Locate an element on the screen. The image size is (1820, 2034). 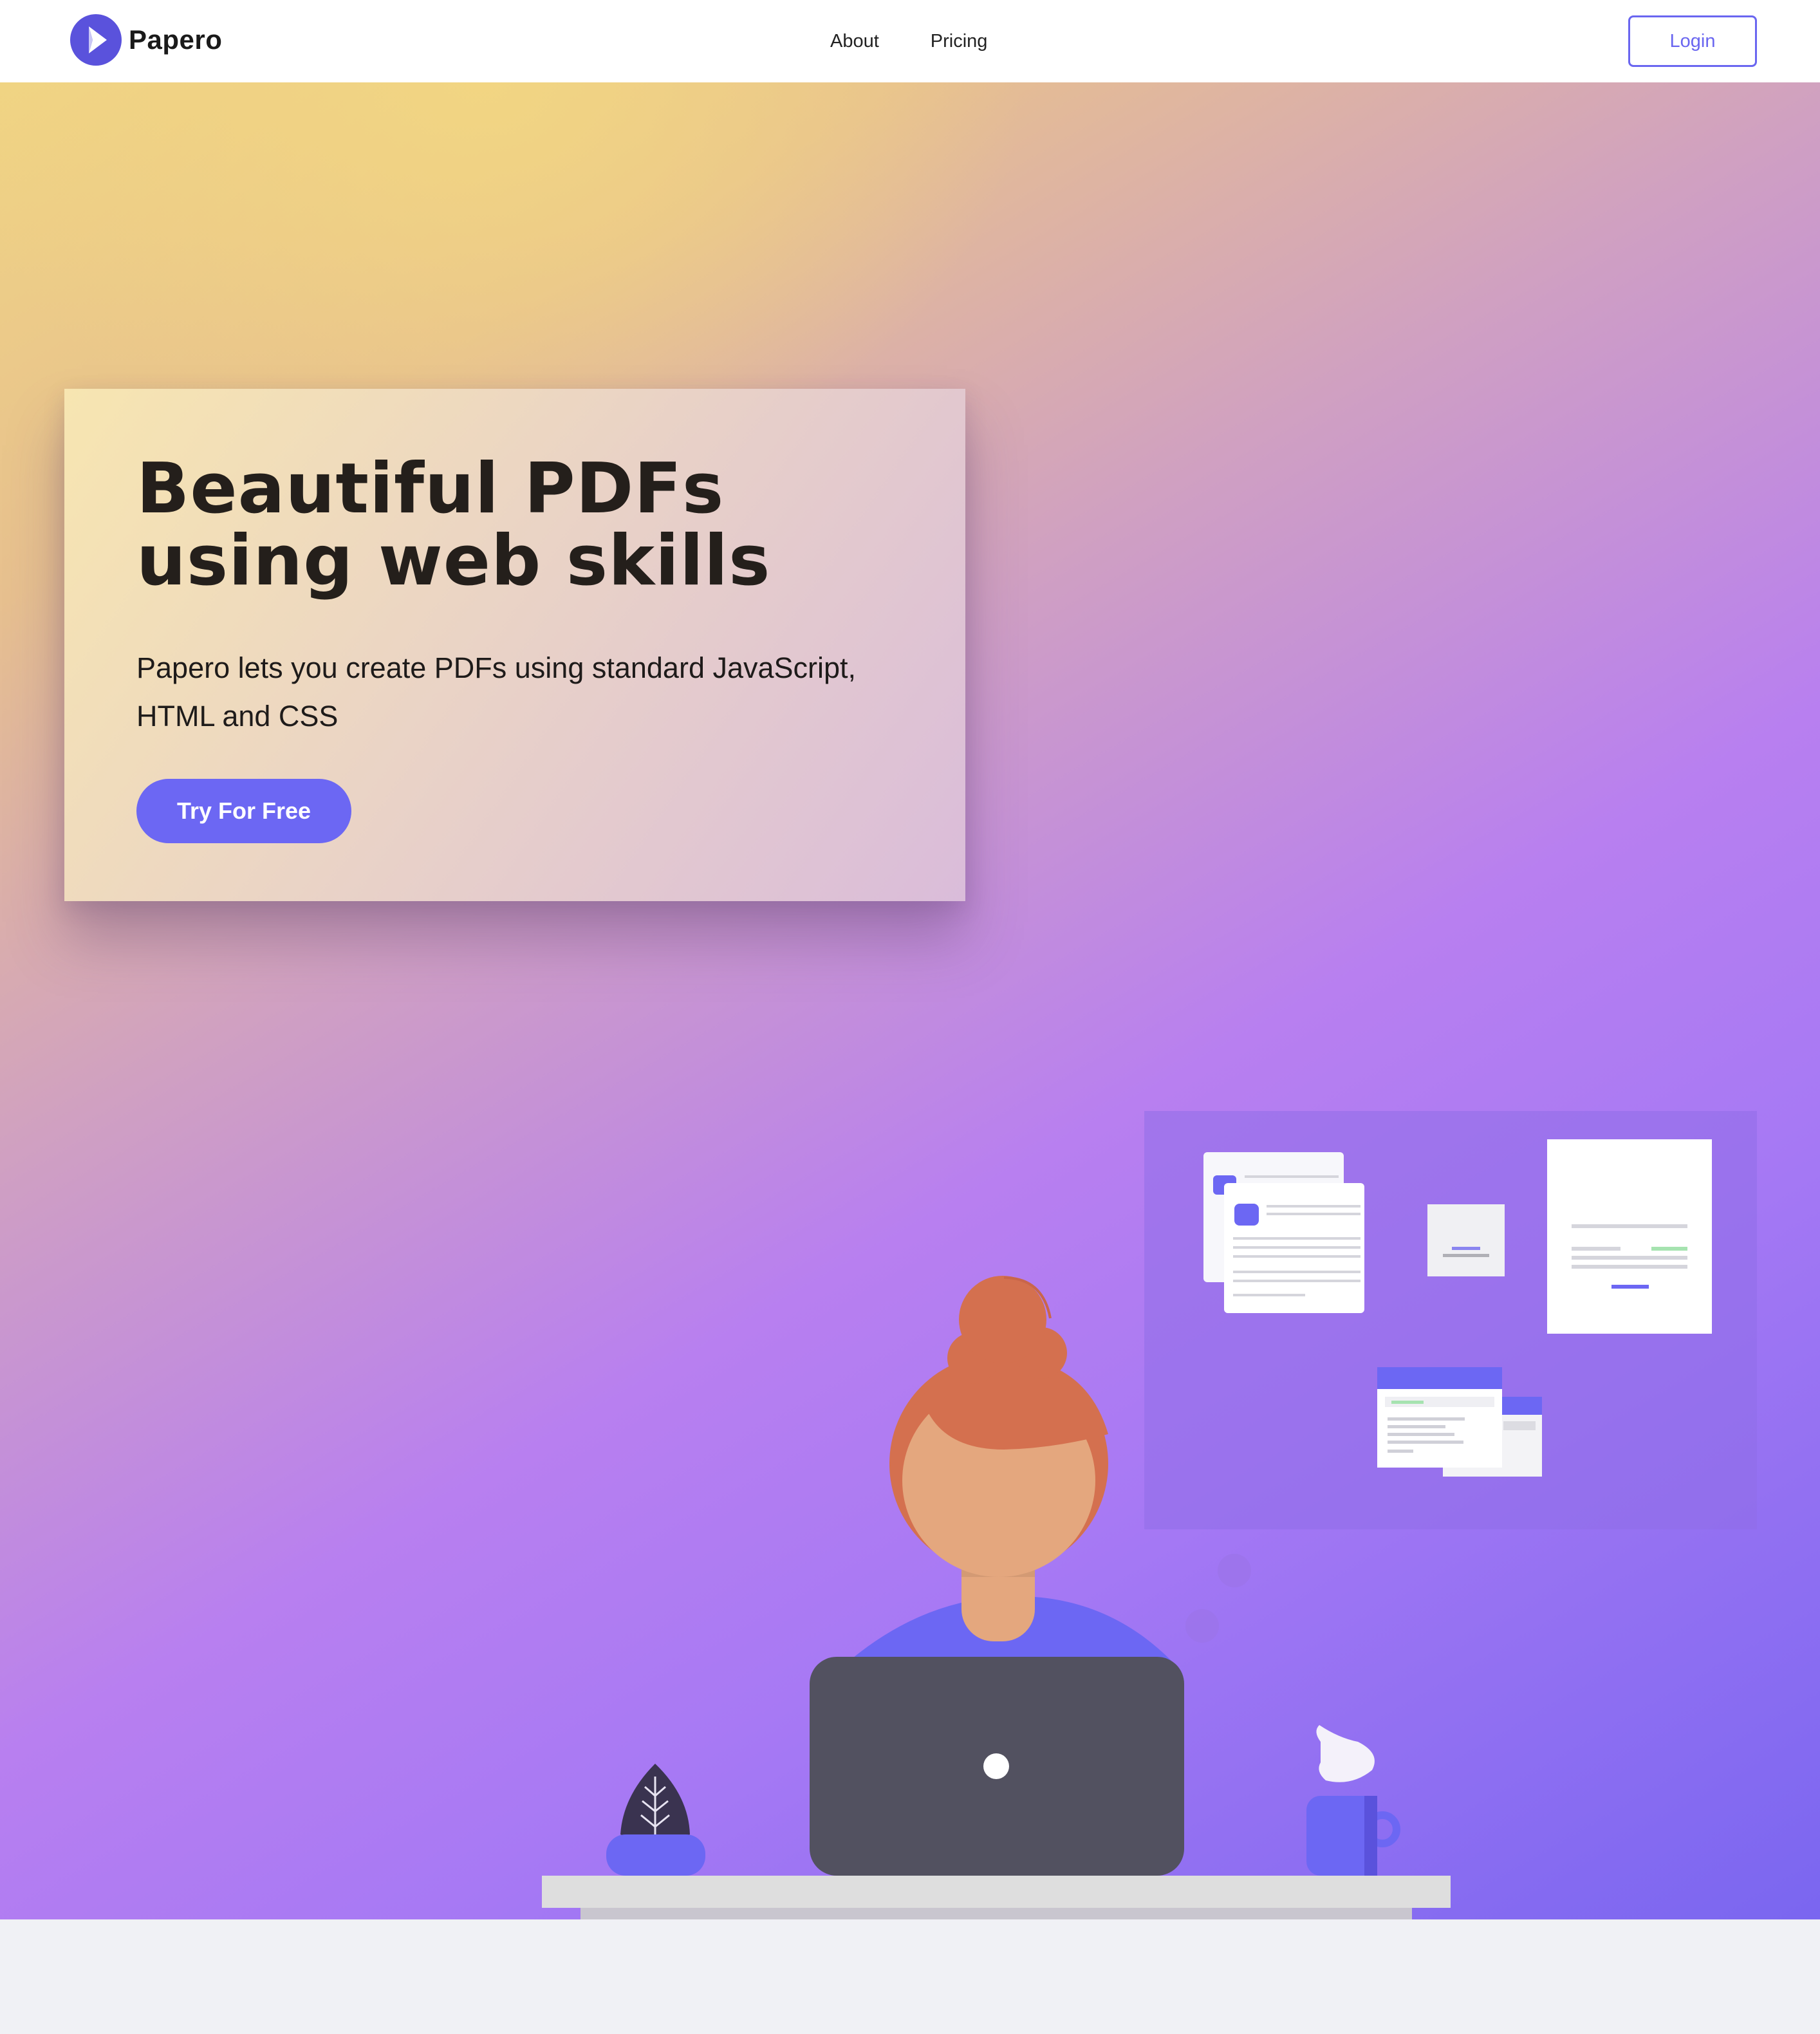
hero-title: Beautiful PDFs using web skills is located at coordinates (454, 525).